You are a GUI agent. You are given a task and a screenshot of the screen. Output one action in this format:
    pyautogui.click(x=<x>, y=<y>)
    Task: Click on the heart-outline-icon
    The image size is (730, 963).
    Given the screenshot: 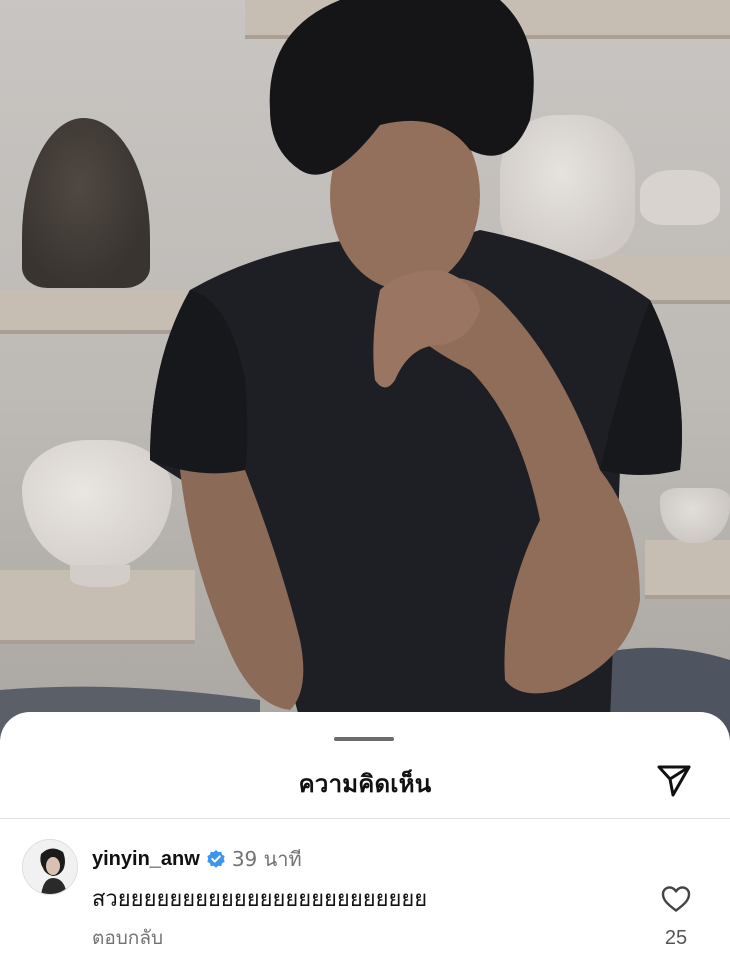 What is the action you would take?
    pyautogui.click(x=676, y=899)
    